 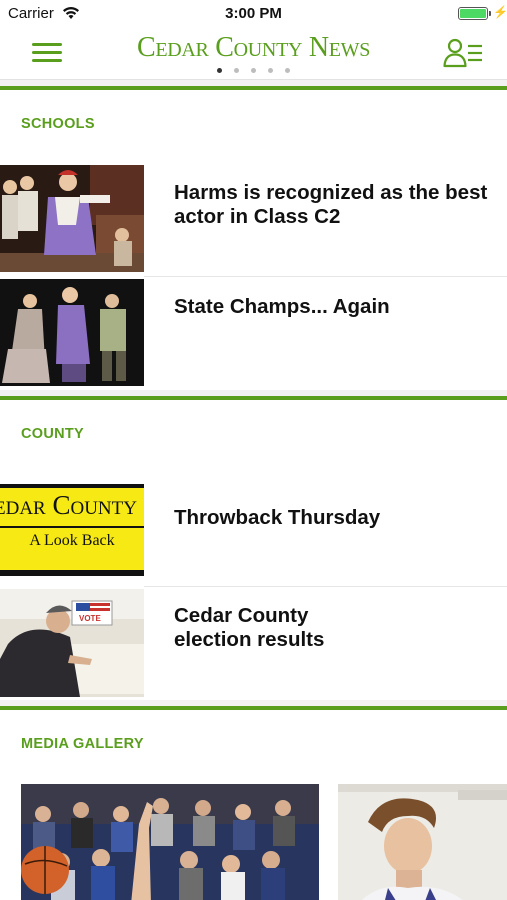 What do you see at coordinates (72, 643) in the screenshot?
I see `article-thumbnail: VOTE` at bounding box center [72, 643].